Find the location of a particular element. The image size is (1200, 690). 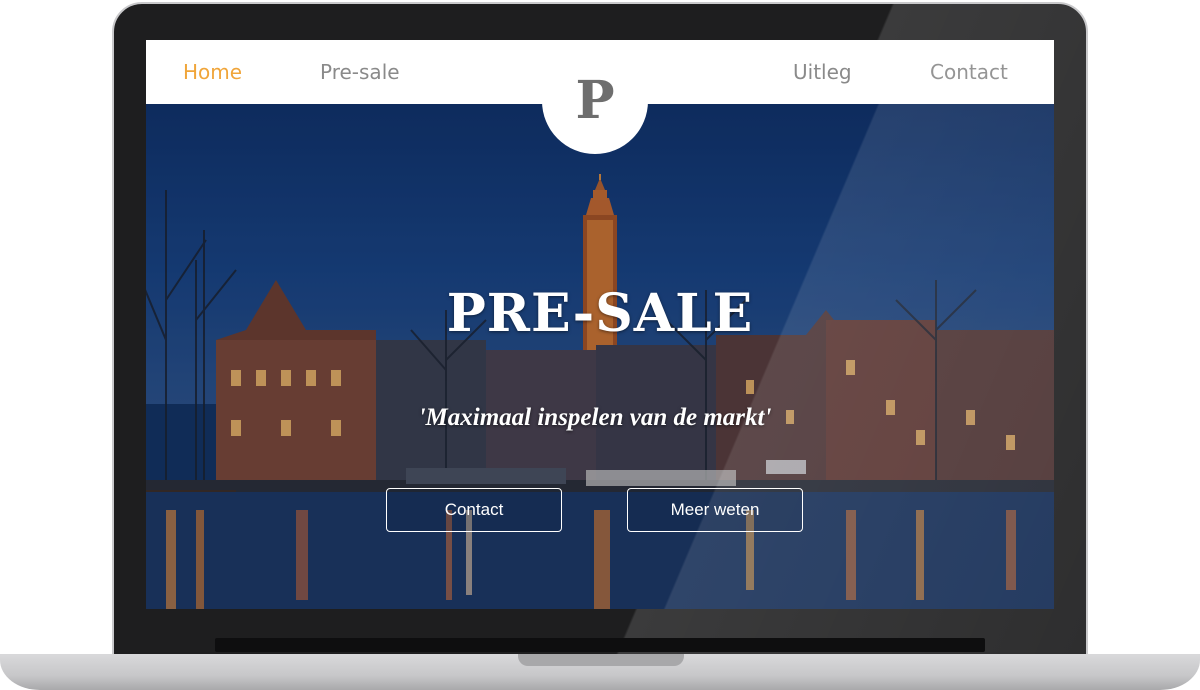

laptop-base-notch is located at coordinates (601, 660).